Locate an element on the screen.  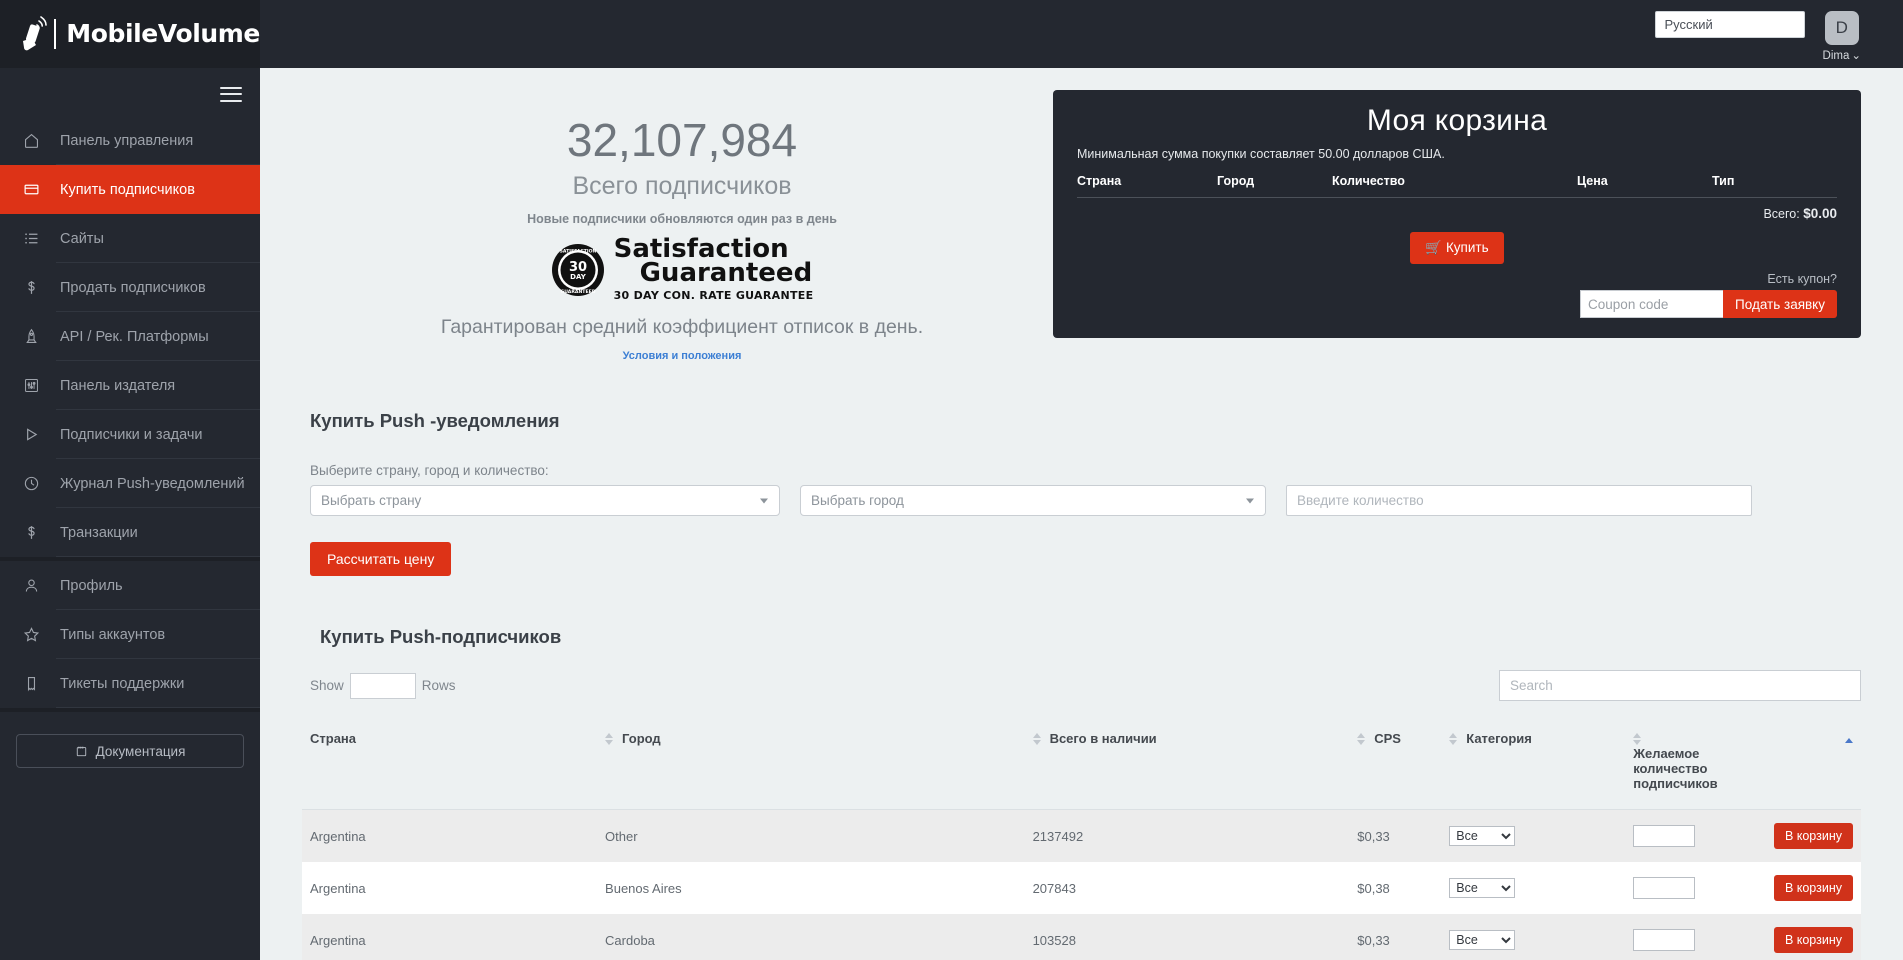
svg-text: GUARANTEED is located at coordinates (577, 292).